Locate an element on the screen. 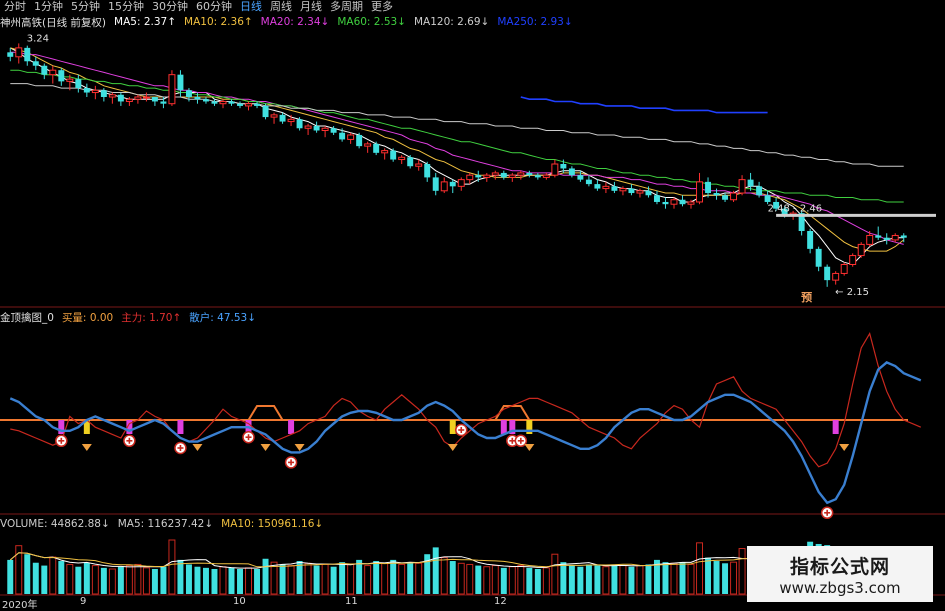 This screenshot has height=611, width=945. low-label: ← 2.15 is located at coordinates (852, 292).